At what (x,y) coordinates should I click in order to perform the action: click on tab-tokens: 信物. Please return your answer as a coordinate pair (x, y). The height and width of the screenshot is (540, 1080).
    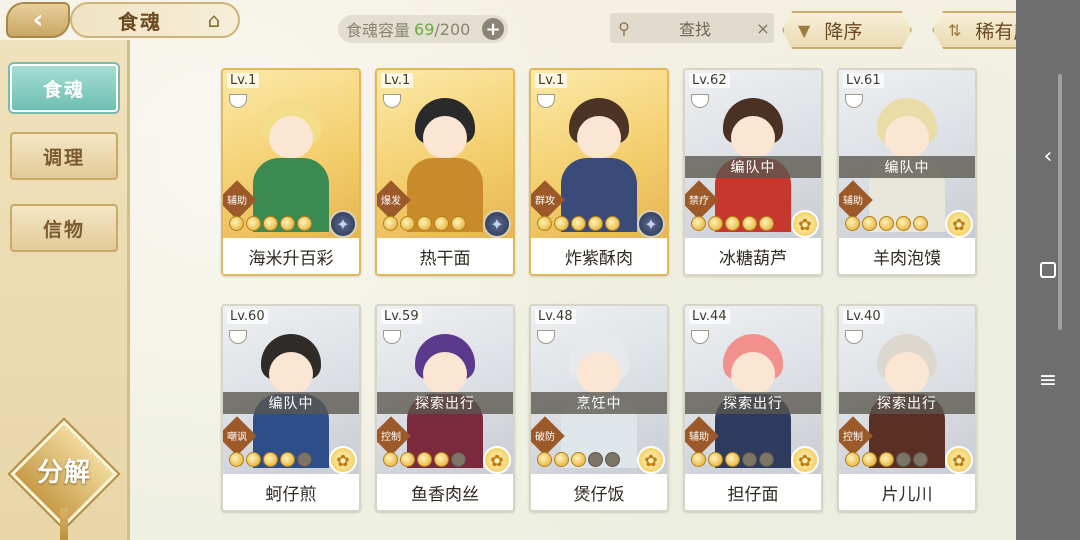
    Looking at the image, I should click on (64, 228).